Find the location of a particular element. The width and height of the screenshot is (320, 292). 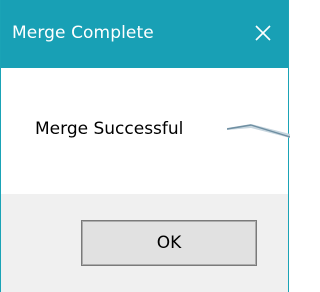

callout-arrow-line is located at coordinates (258, 131).